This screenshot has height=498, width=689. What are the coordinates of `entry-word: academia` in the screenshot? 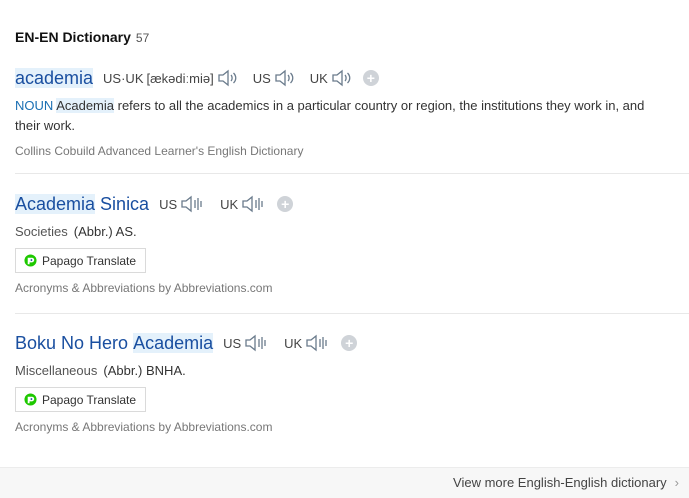 It's located at (54, 78).